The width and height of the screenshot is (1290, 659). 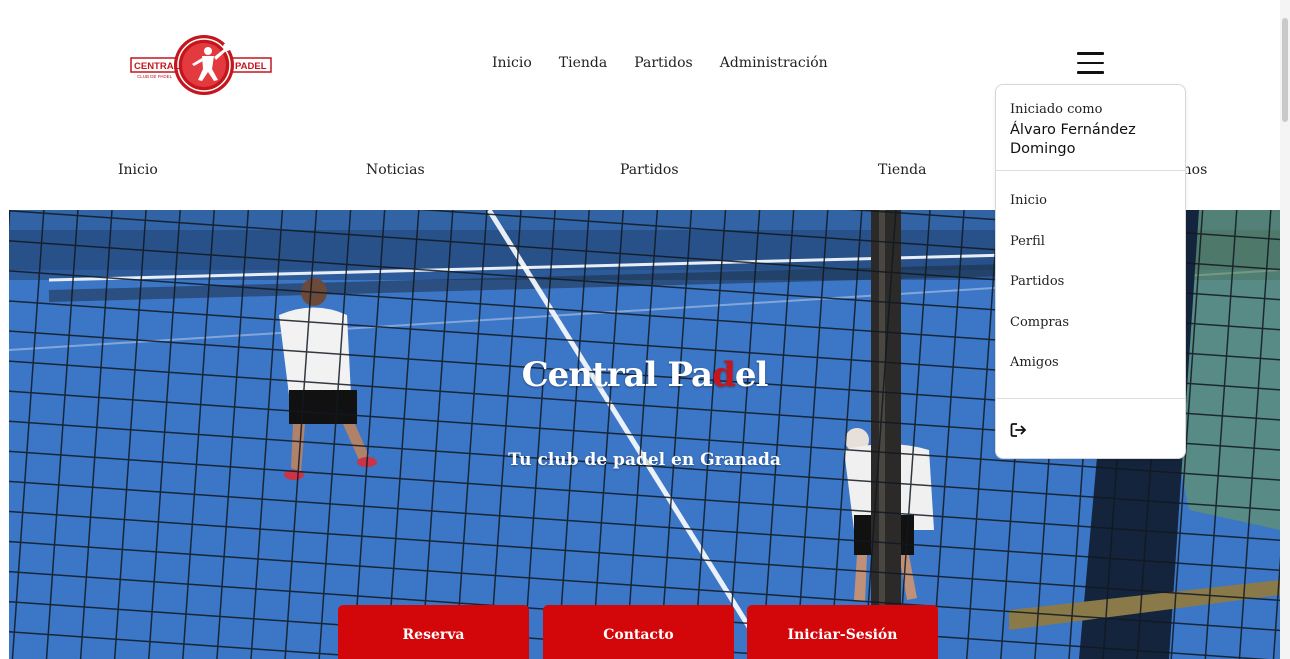 I want to click on logo-left-text: CENTRAL, so click(x=157, y=66).